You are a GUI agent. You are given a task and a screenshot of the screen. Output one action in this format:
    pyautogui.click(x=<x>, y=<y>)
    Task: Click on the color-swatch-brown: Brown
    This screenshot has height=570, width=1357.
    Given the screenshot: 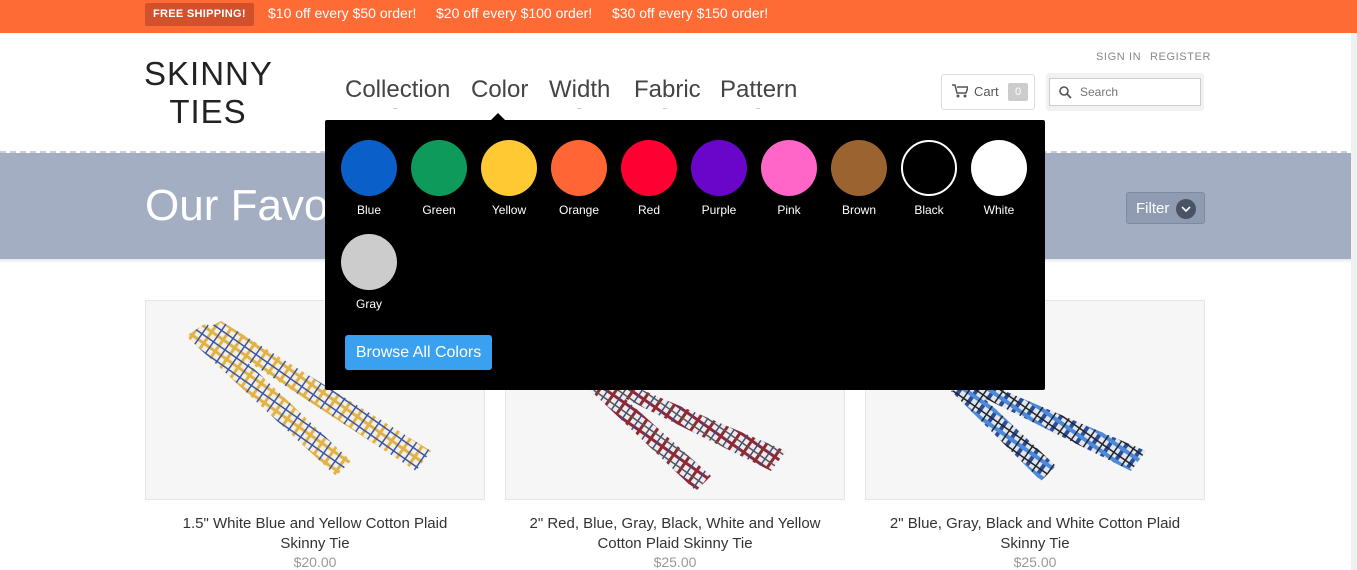 What is the action you would take?
    pyautogui.click(x=859, y=178)
    